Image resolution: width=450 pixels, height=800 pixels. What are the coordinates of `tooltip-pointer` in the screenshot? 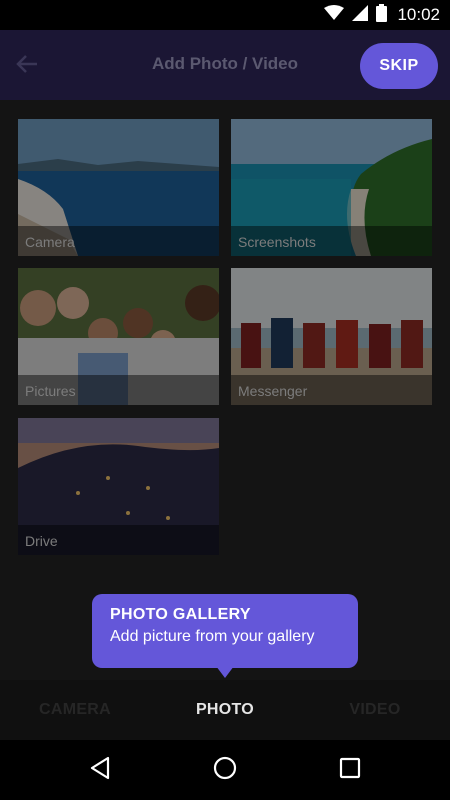 It's located at (225, 672).